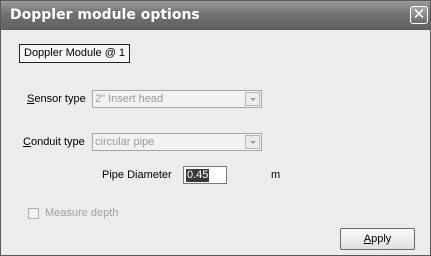  I want to click on apply-button: Apply, so click(377, 239).